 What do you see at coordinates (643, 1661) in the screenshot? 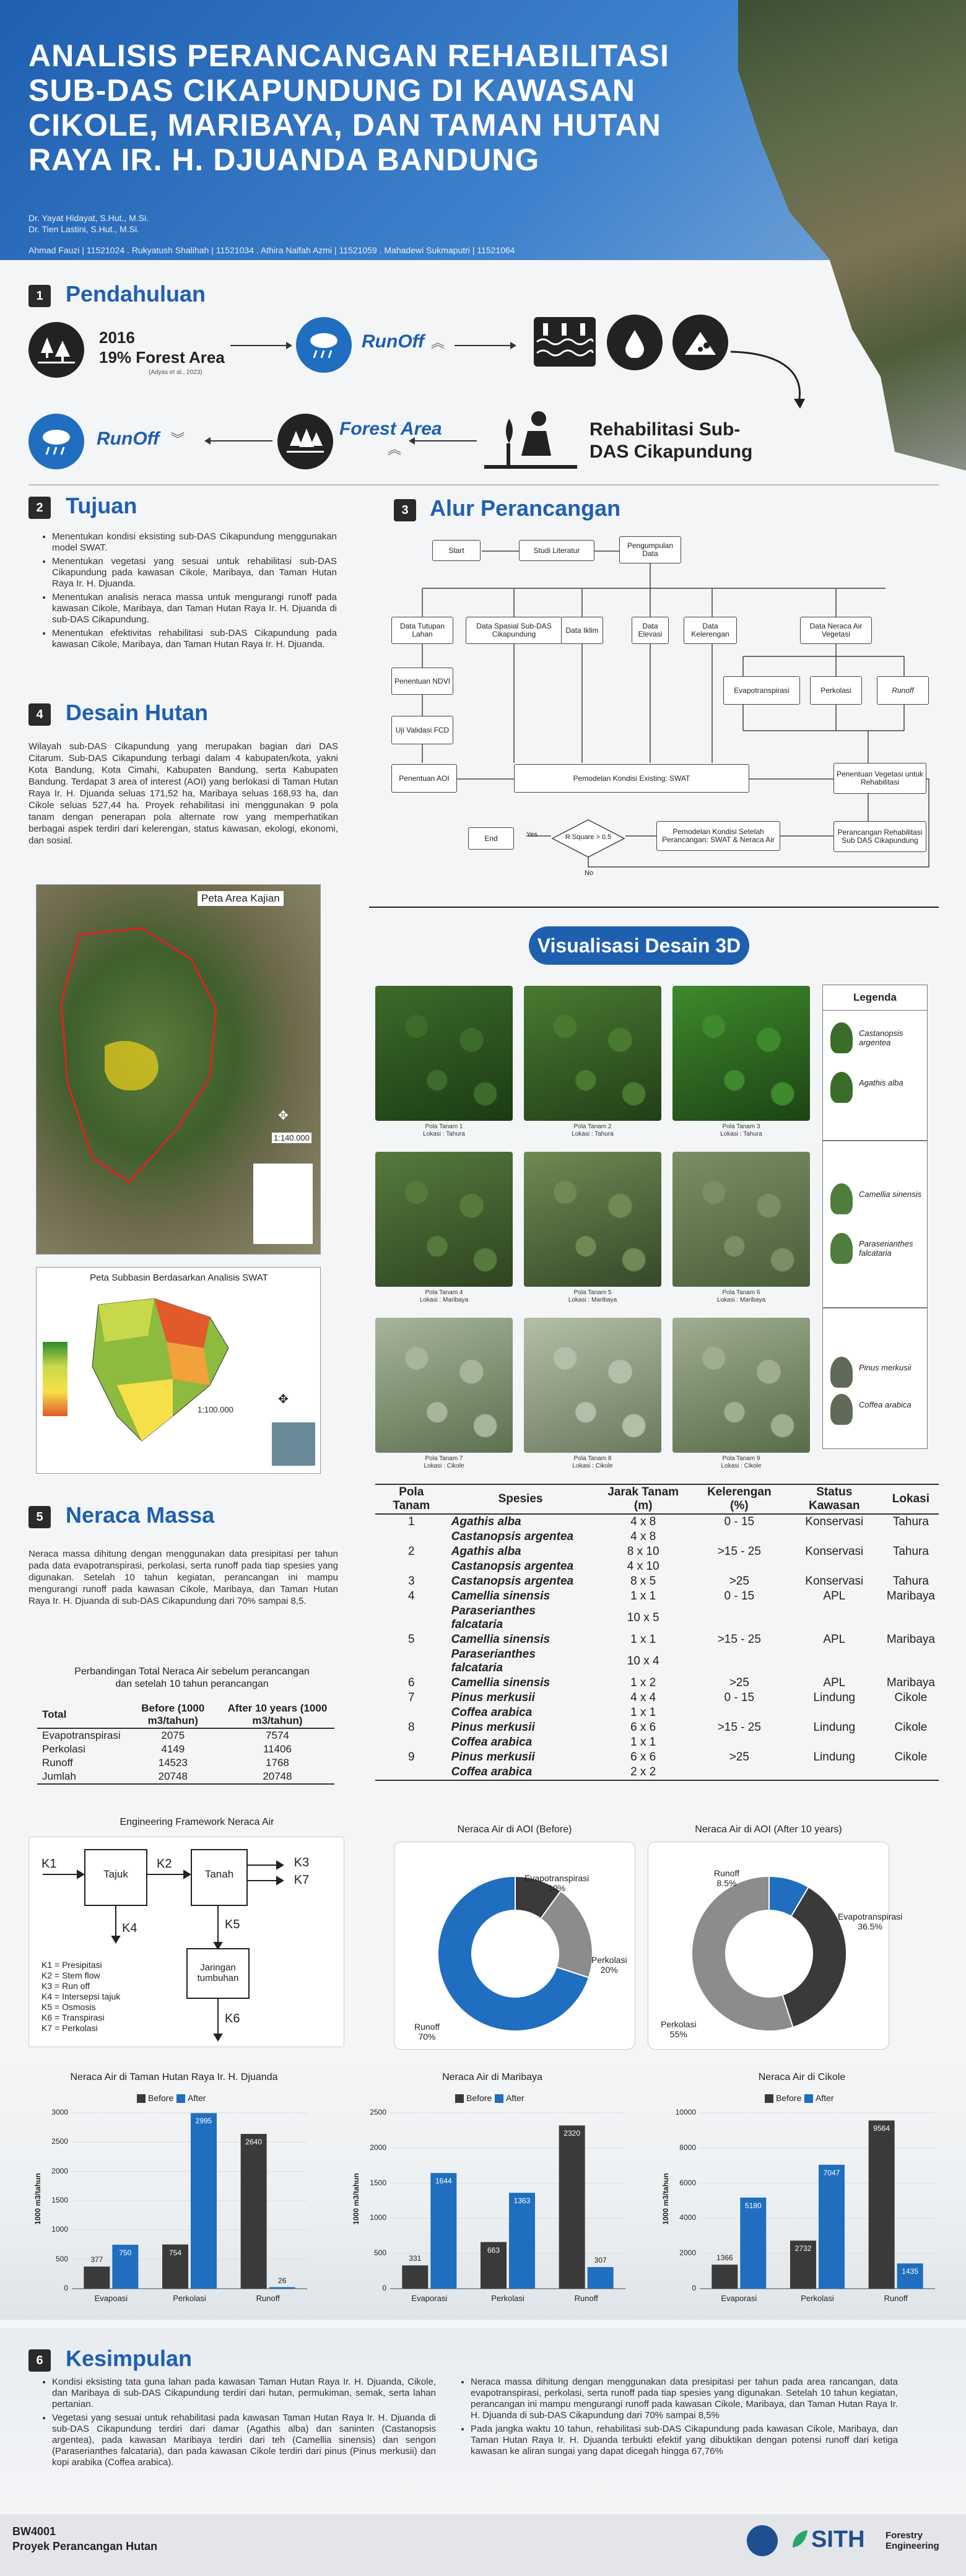
I see `table-cell: 10 x 4` at bounding box center [643, 1661].